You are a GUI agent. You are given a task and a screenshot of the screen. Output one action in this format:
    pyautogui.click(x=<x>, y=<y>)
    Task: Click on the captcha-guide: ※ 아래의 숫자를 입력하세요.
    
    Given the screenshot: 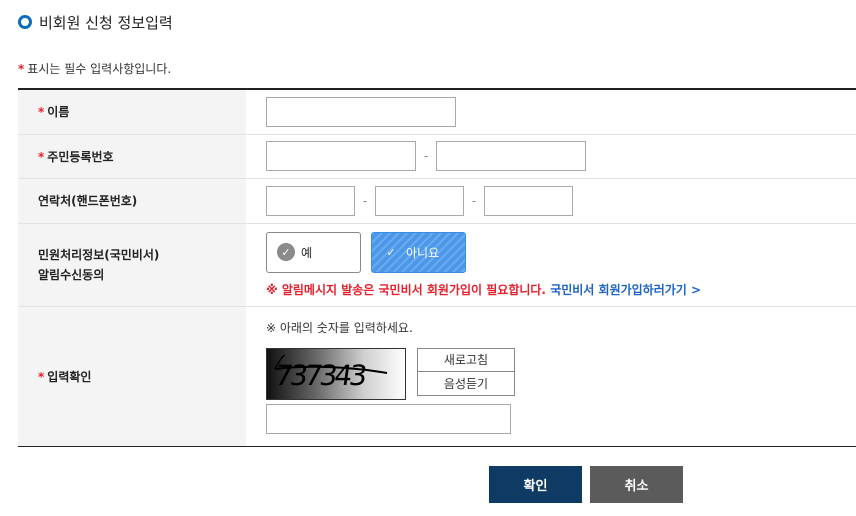 What is the action you would take?
    pyautogui.click(x=339, y=327)
    